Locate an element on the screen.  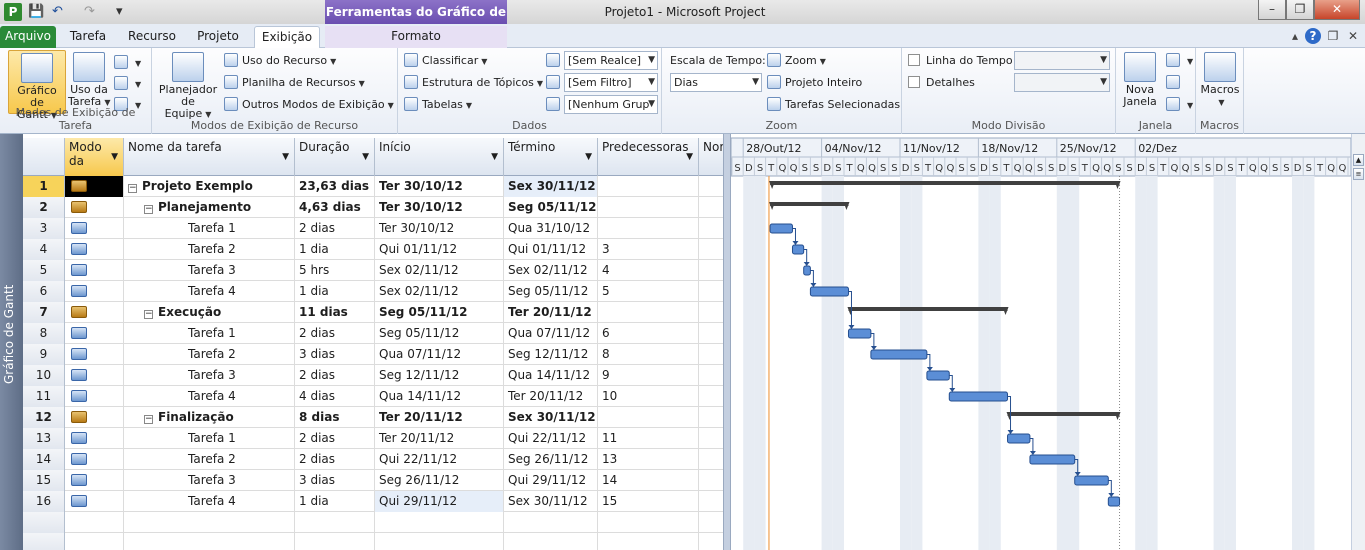
task-name-cell is located at coordinates (209, 541).